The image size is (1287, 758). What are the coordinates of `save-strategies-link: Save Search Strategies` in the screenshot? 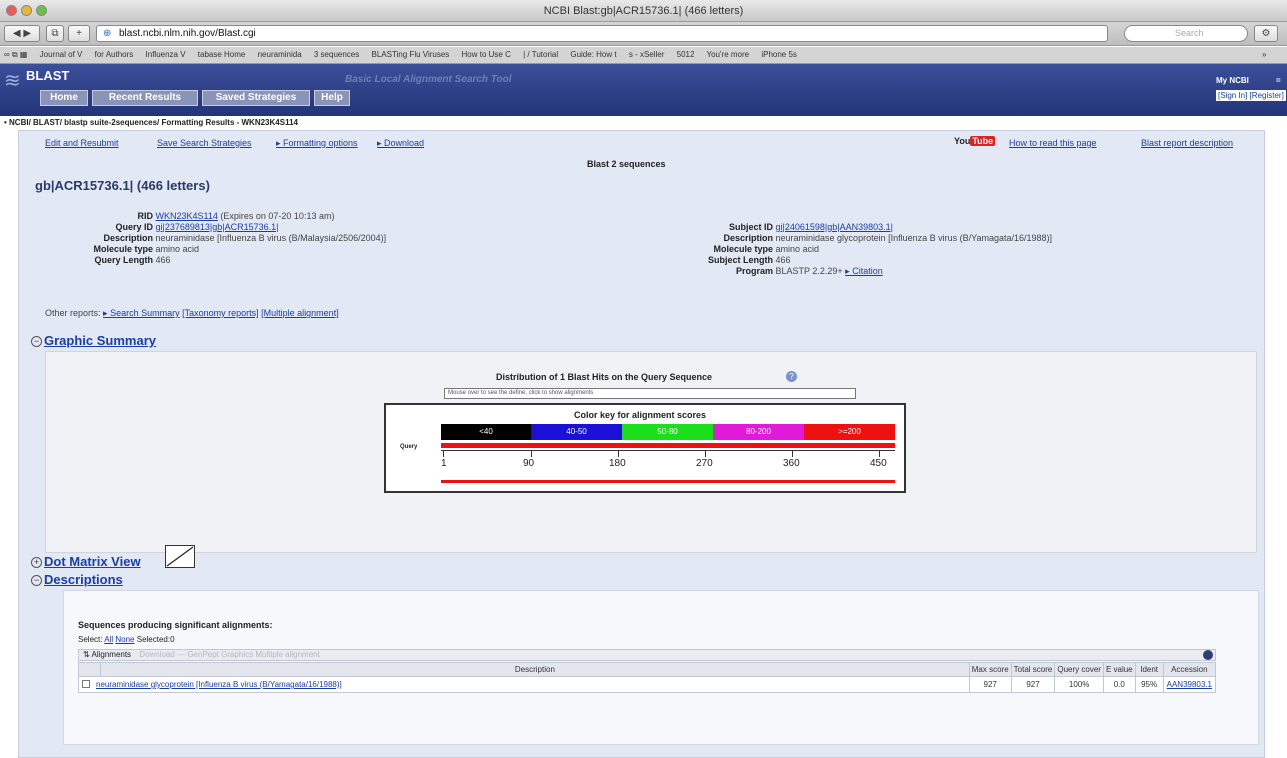 It's located at (204, 143).